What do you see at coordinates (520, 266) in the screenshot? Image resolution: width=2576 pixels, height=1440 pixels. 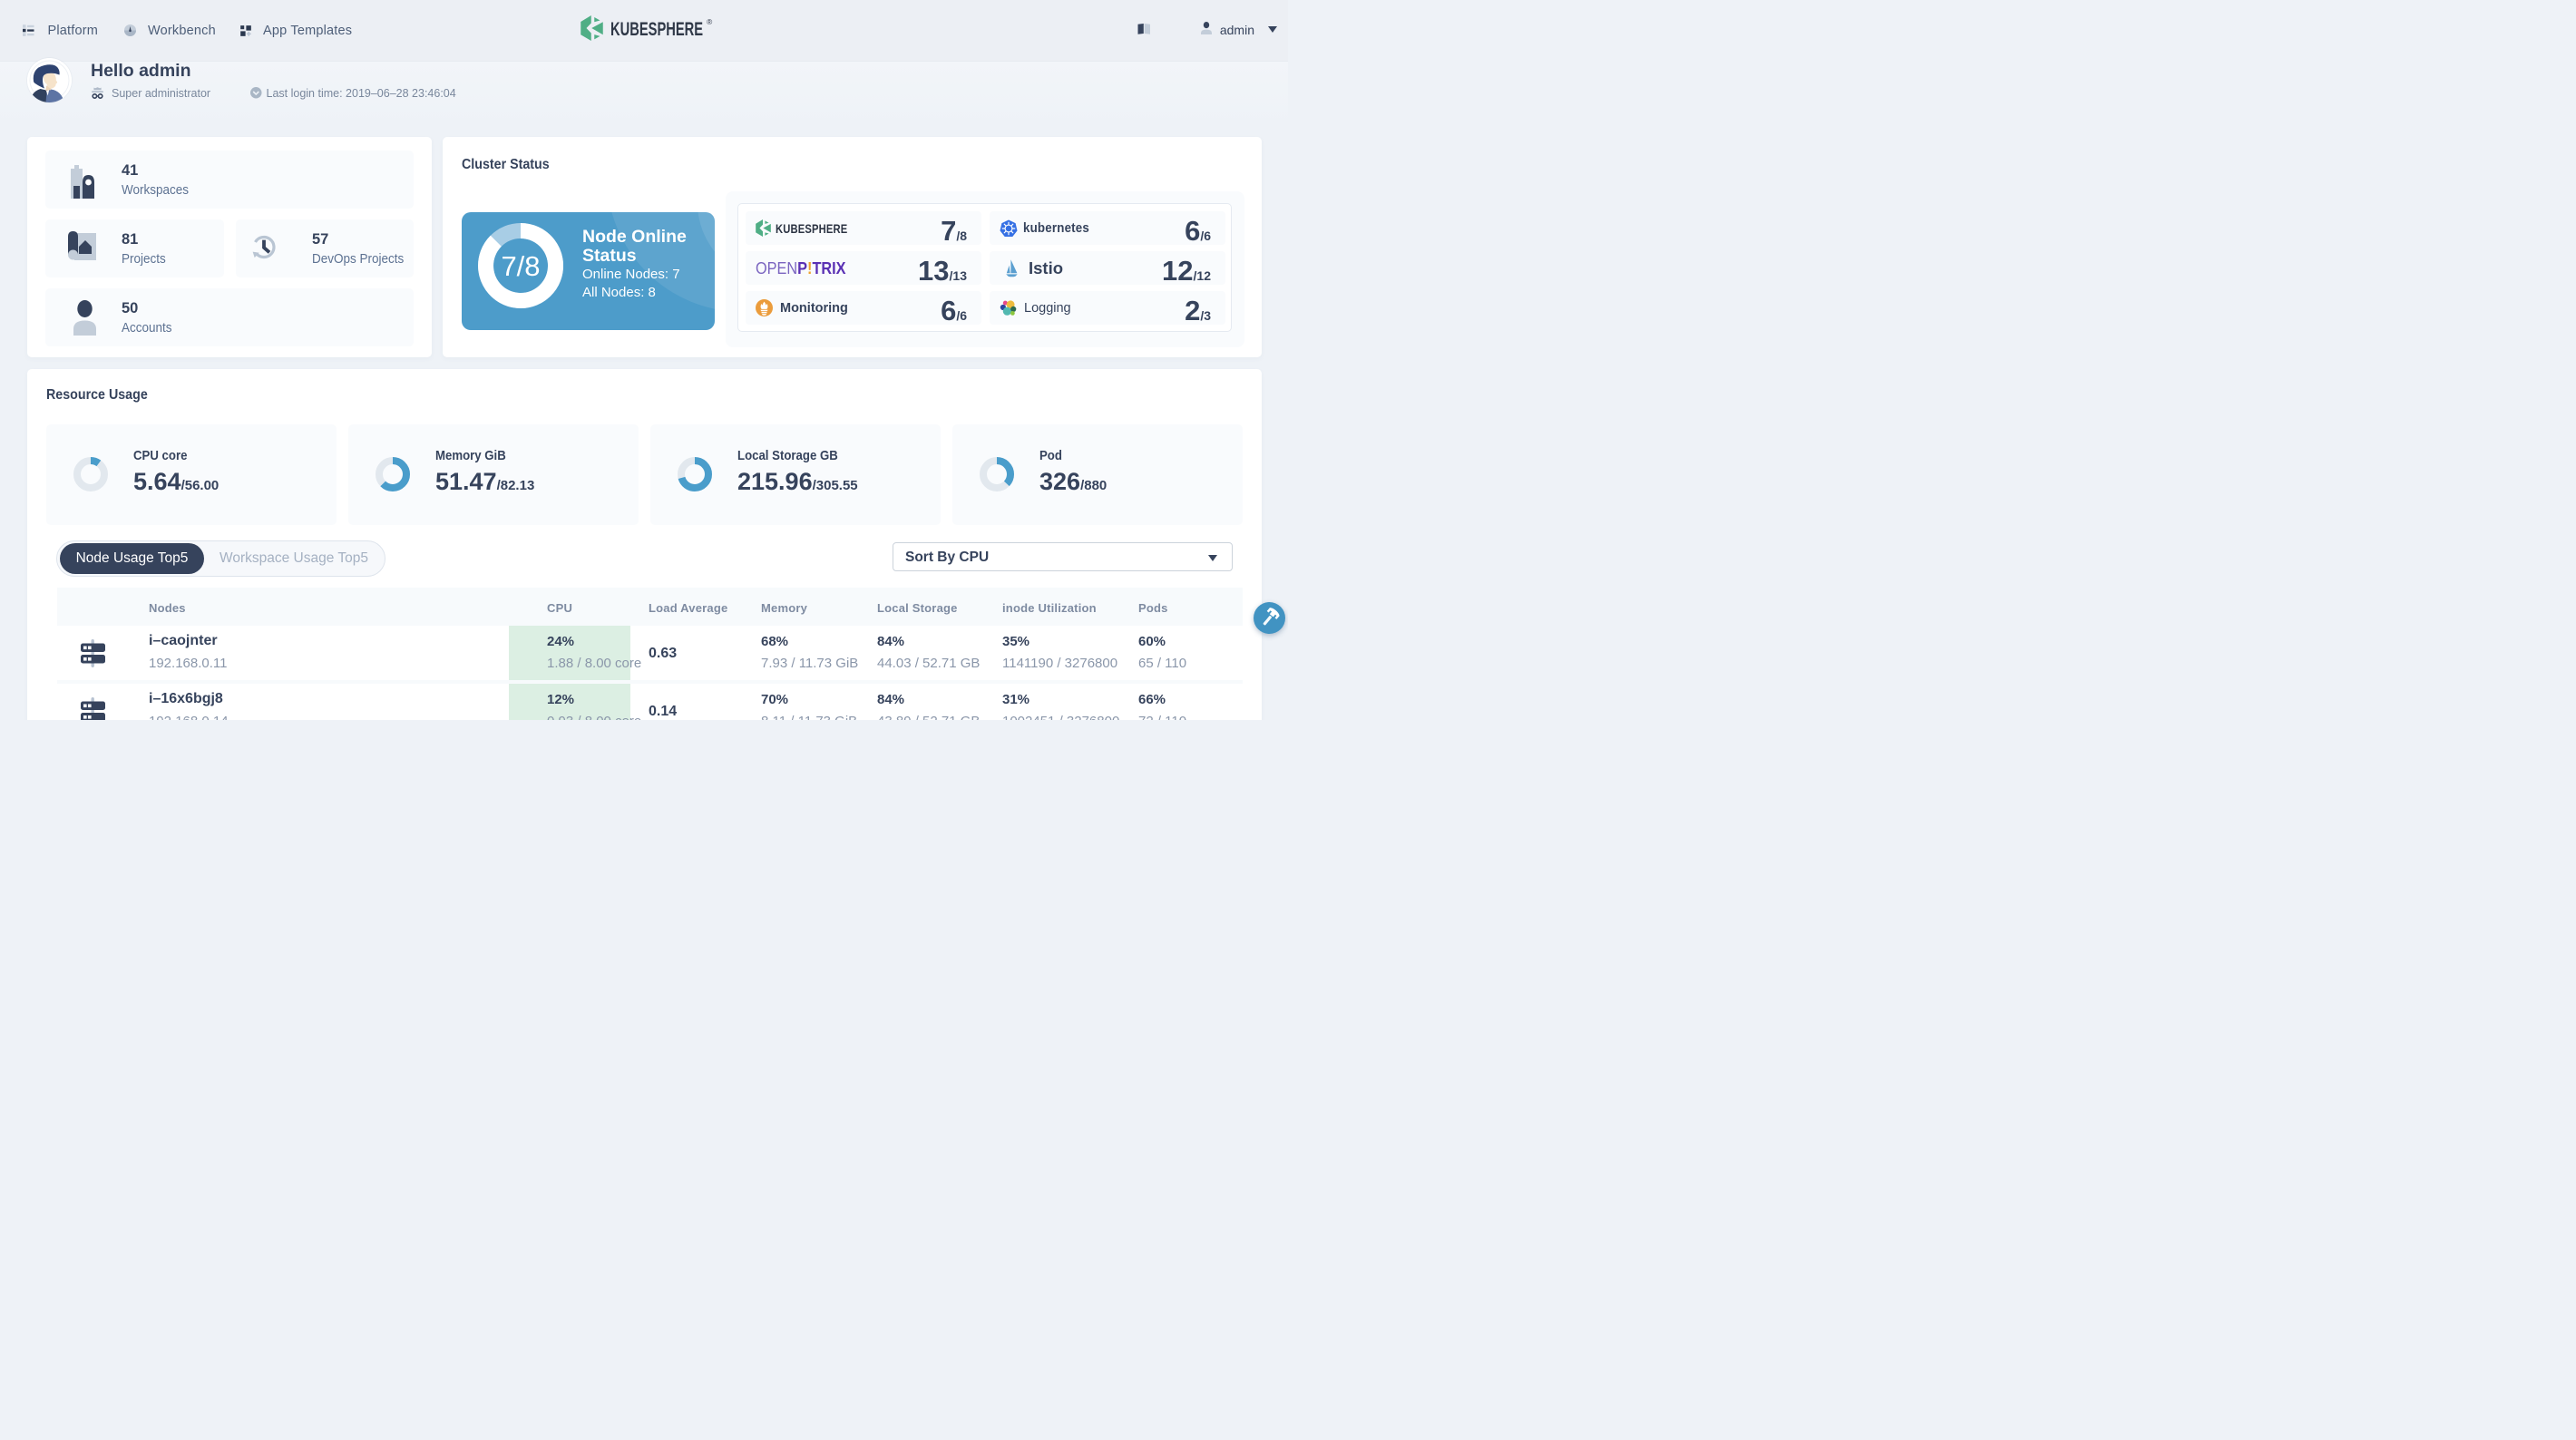 I see `svg-text: 7/8` at bounding box center [520, 266].